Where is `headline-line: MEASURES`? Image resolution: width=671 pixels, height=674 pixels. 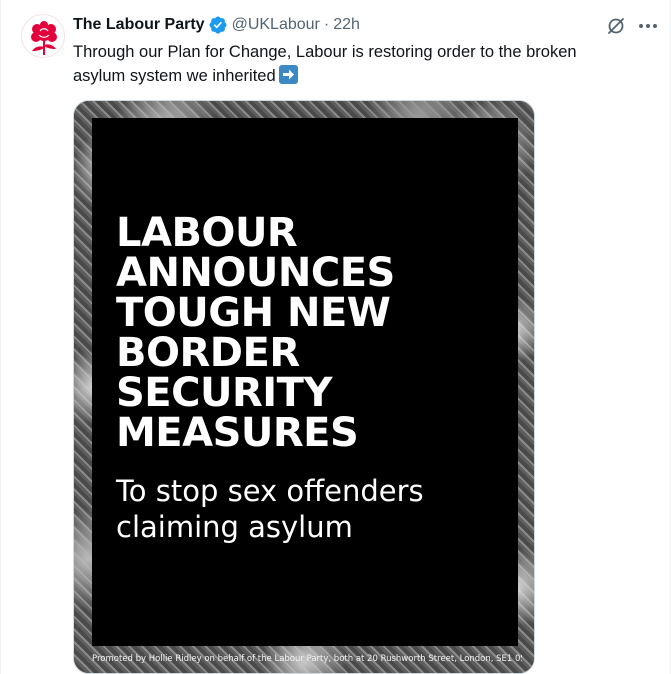
headline-line: MEASURES is located at coordinates (237, 433).